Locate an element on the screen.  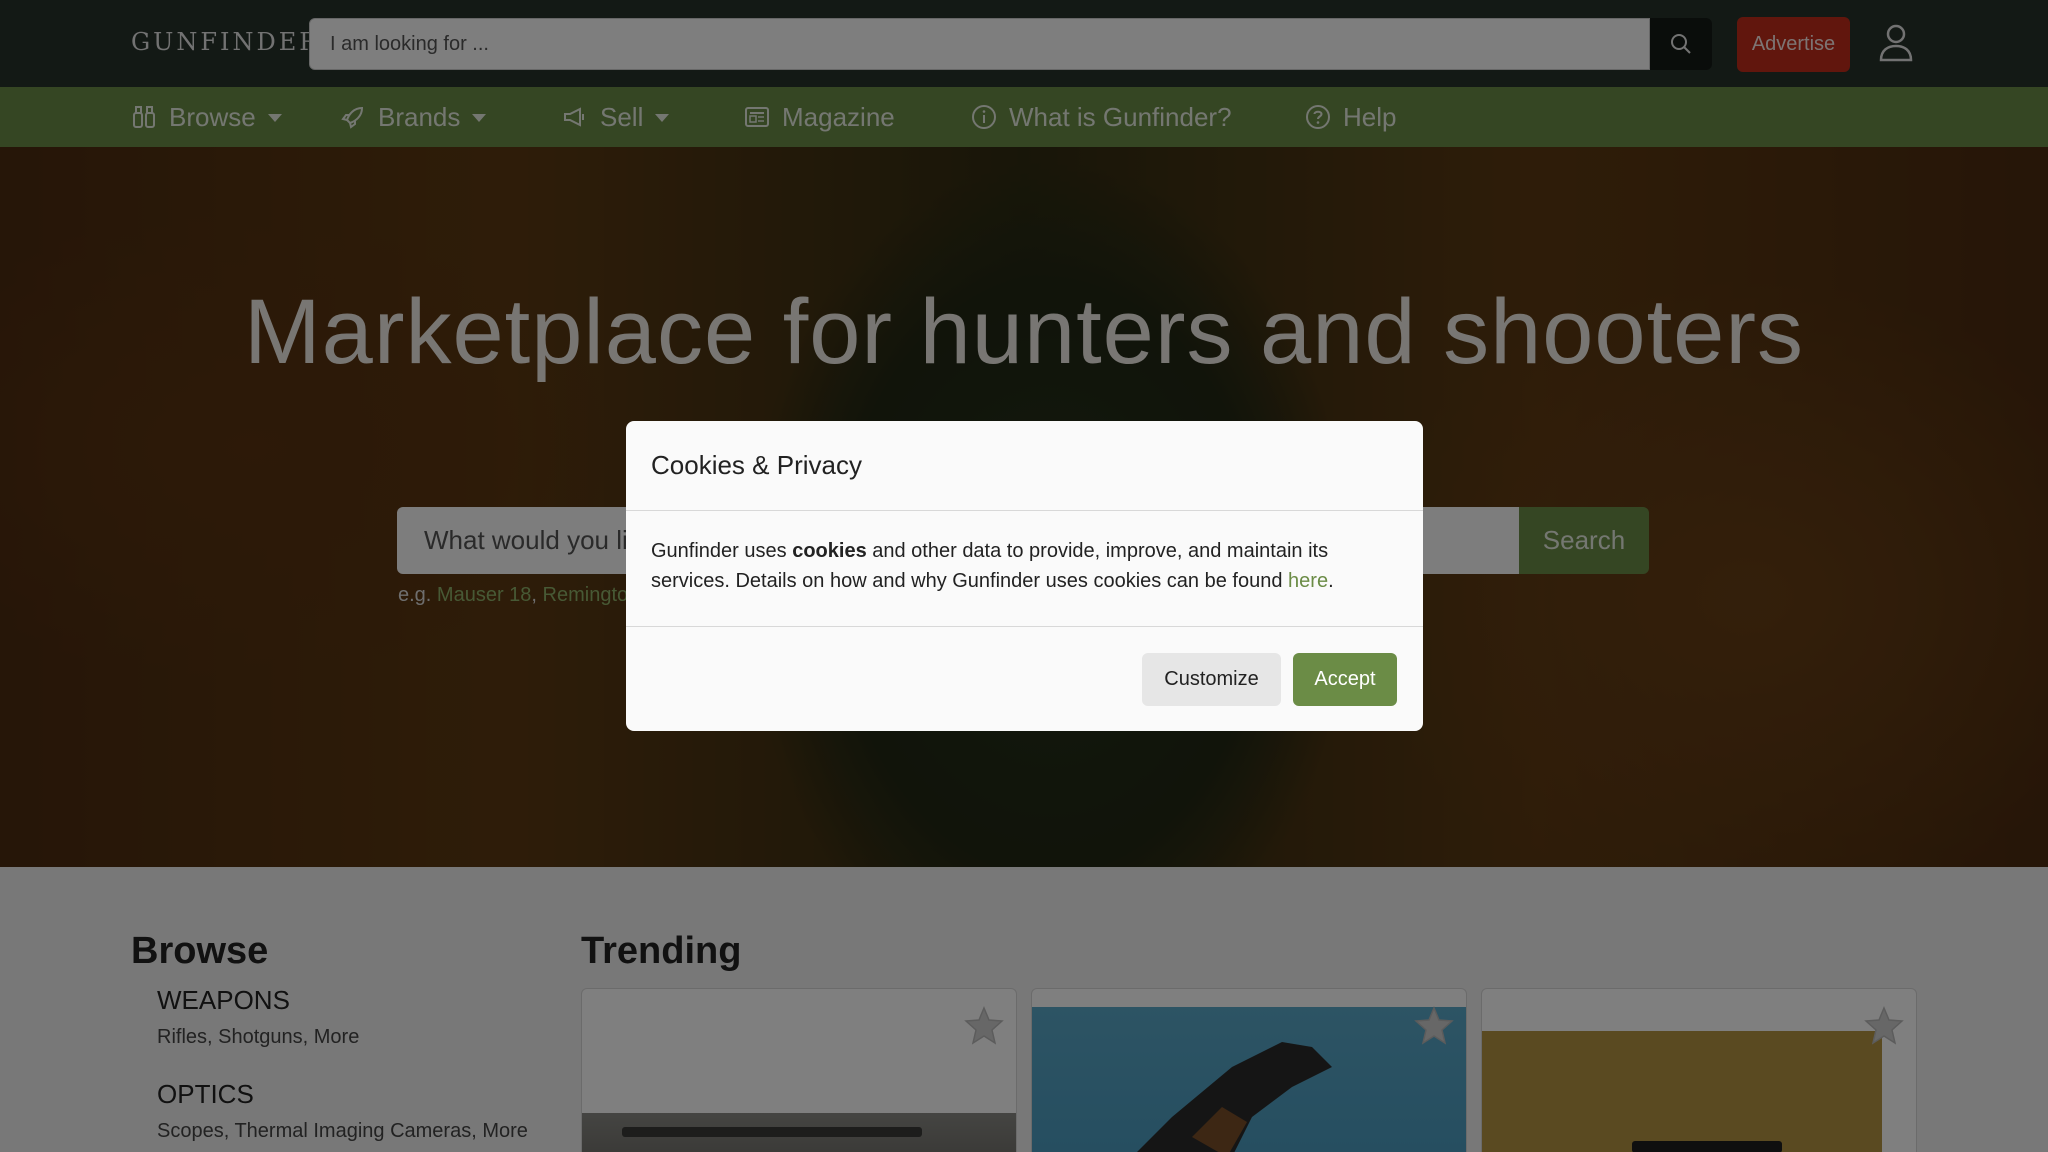
body-text-start: Gunfinder uses is located at coordinates (722, 551).